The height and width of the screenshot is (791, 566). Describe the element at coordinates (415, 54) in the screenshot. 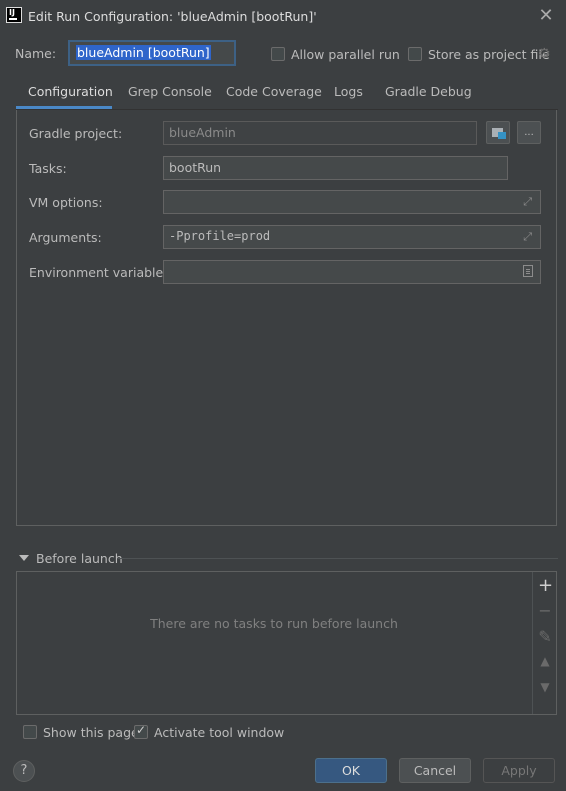

I see `store-as-project-file-checkbox` at that location.